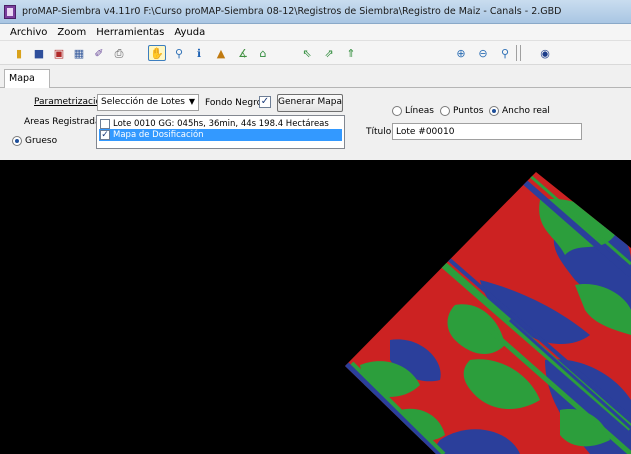 The height and width of the screenshot is (454, 631). What do you see at coordinates (105, 124) in the screenshot?
I see `list-item-checkbox` at bounding box center [105, 124].